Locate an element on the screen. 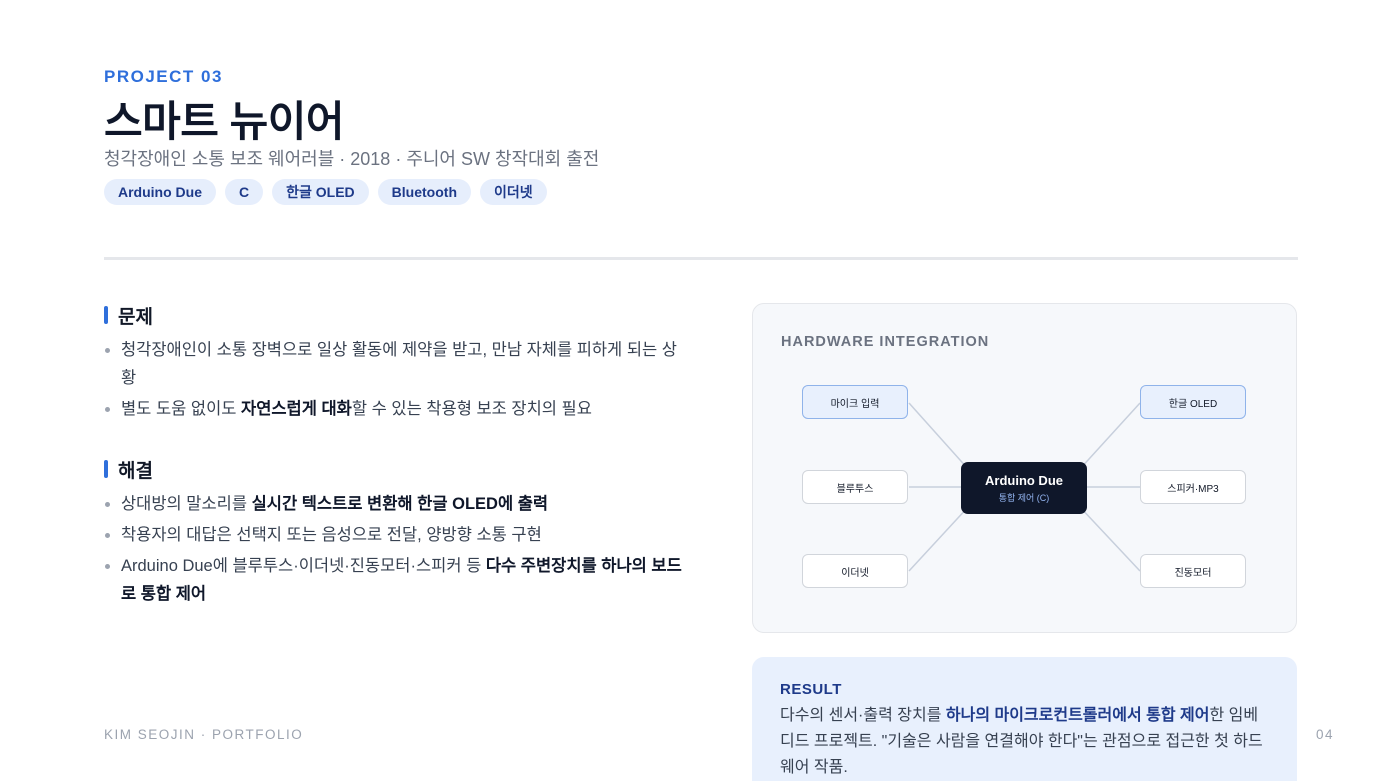  problem-title: 문제 is located at coordinates (135, 317).